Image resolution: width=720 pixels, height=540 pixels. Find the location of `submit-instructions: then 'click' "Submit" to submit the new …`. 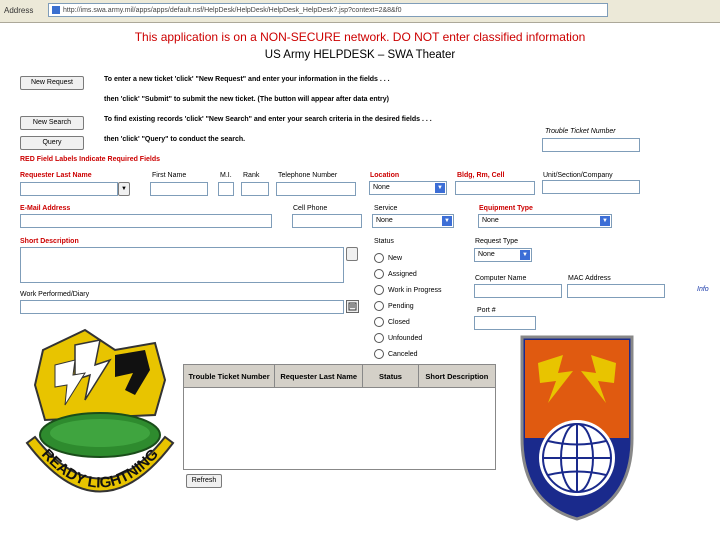

submit-instructions: then 'click' "Submit" to submit the new … is located at coordinates (246, 99).